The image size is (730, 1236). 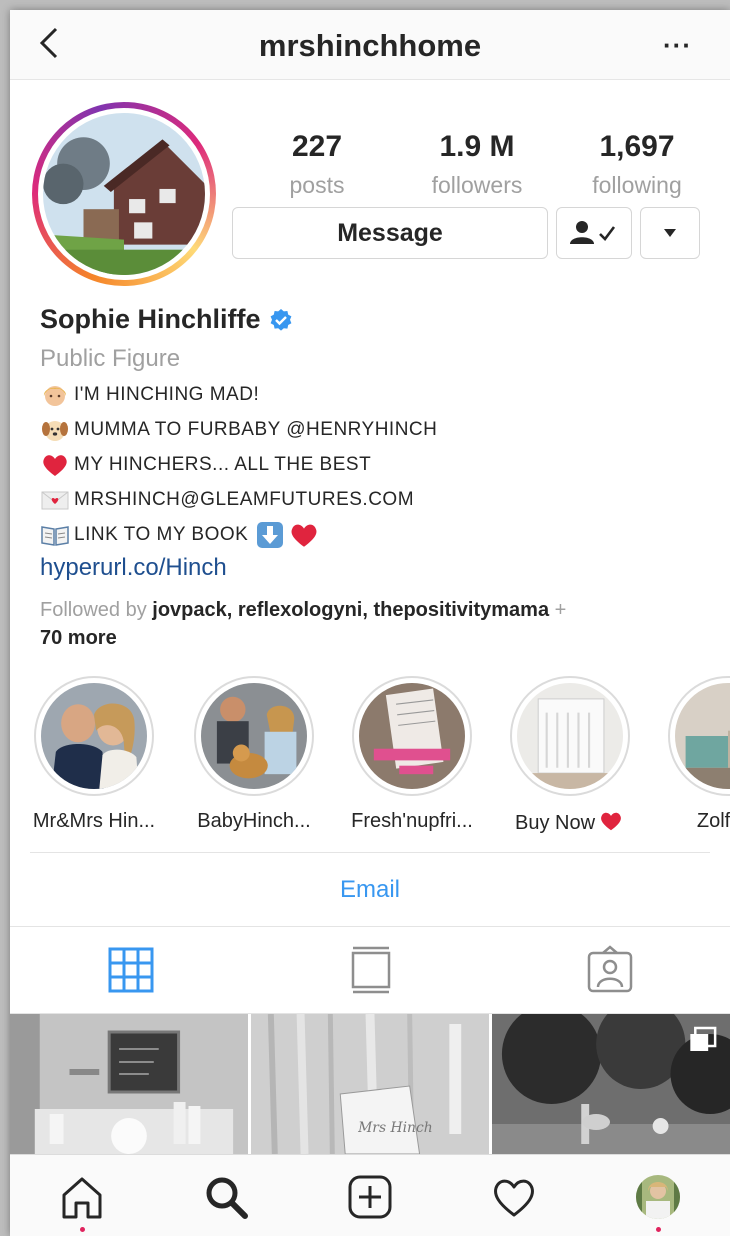 I want to click on search-icon, so click(x=226, y=1197).